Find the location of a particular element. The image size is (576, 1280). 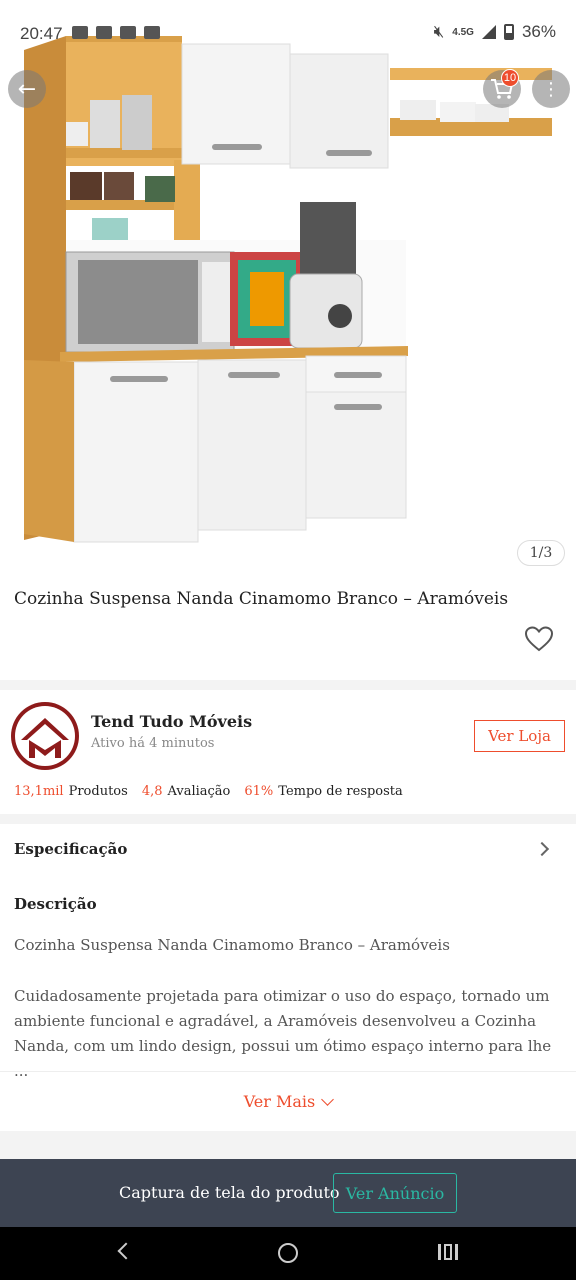

stat-products: 13,1mil Produtos is located at coordinates (71, 791).